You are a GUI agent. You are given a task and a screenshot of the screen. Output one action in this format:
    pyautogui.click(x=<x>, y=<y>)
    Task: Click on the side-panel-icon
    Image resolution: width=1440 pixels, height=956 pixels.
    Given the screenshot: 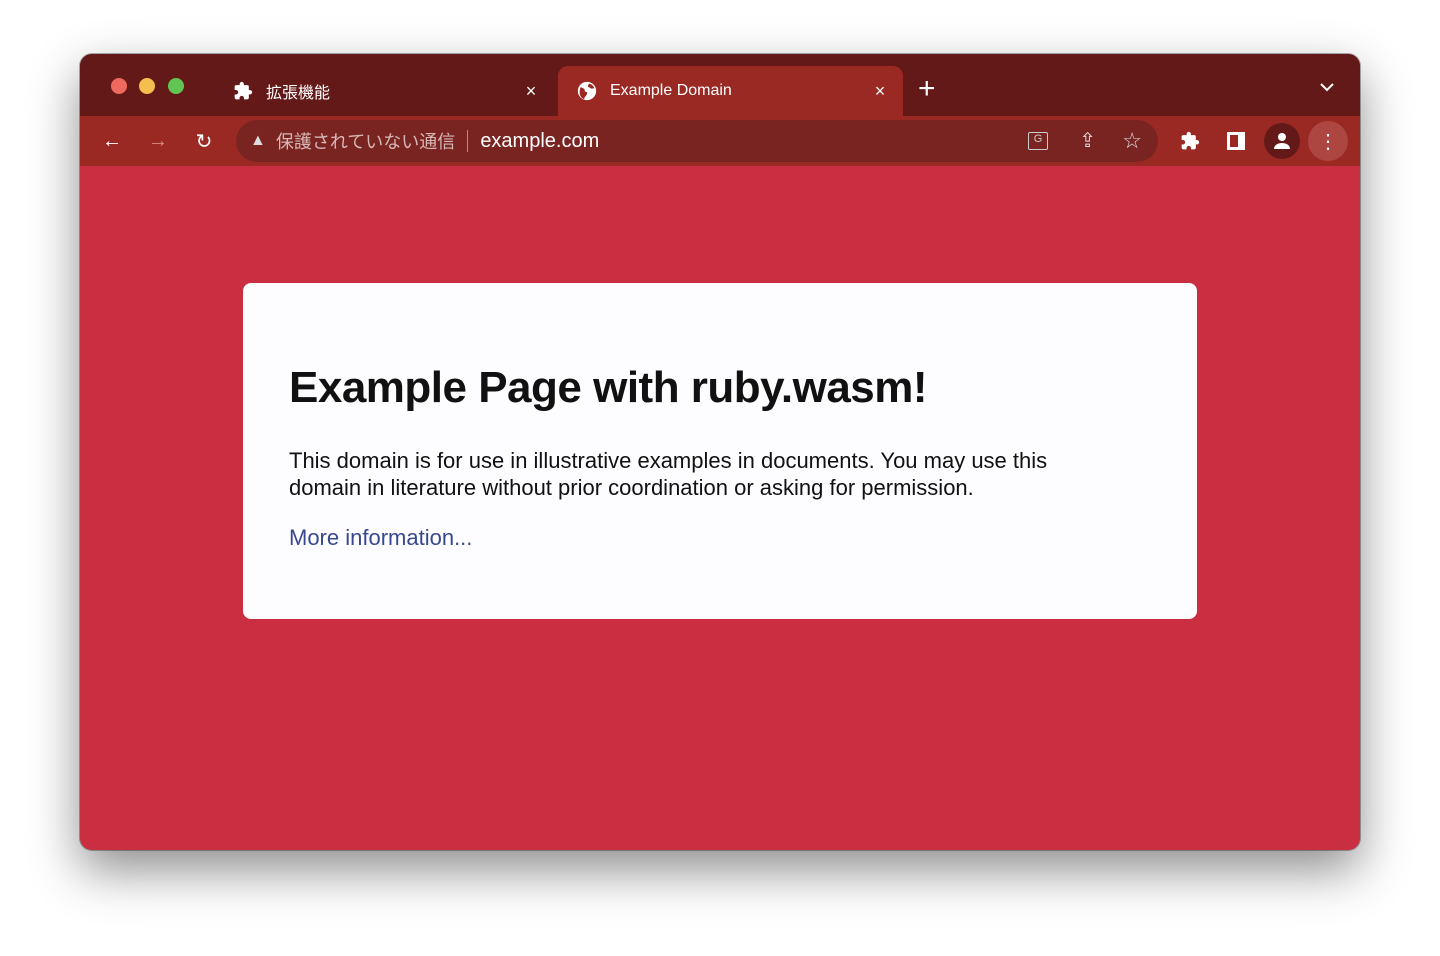 What is the action you would take?
    pyautogui.click(x=1236, y=141)
    